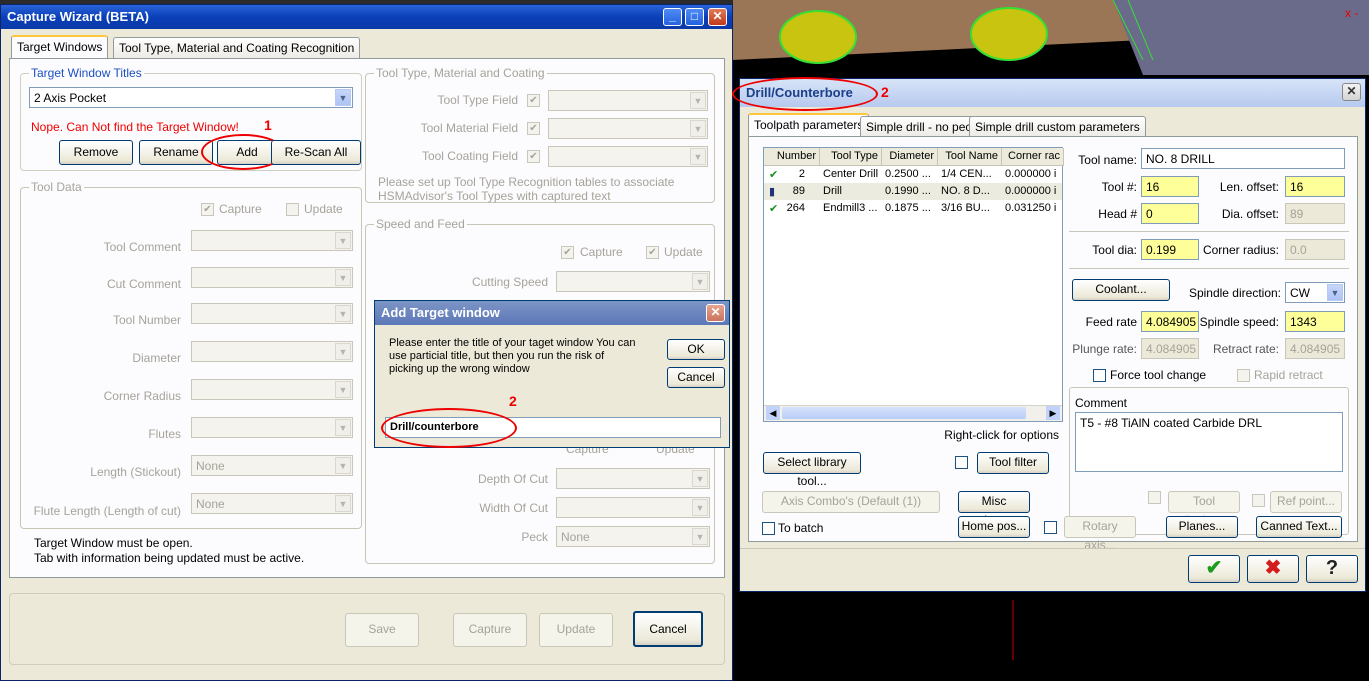  I want to click on to-batch-checkbox, so click(768, 528).